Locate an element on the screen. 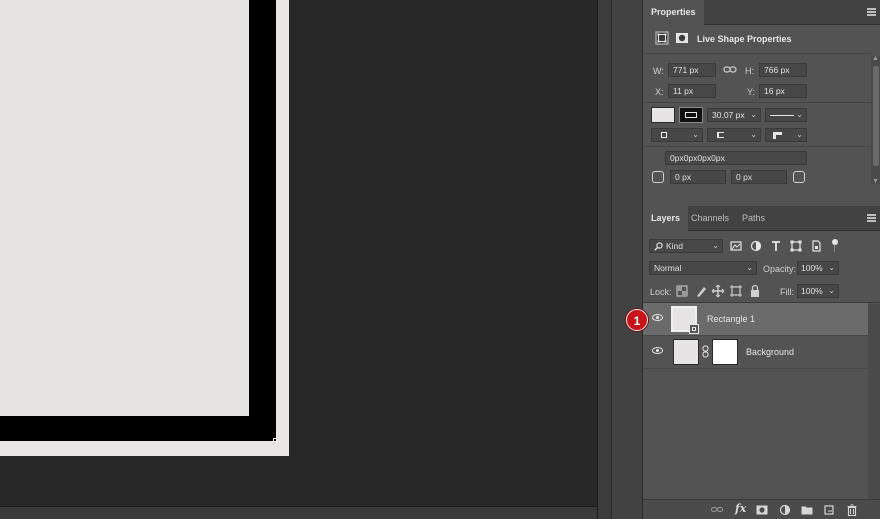  stroke-corners-icon is located at coordinates (777, 135).